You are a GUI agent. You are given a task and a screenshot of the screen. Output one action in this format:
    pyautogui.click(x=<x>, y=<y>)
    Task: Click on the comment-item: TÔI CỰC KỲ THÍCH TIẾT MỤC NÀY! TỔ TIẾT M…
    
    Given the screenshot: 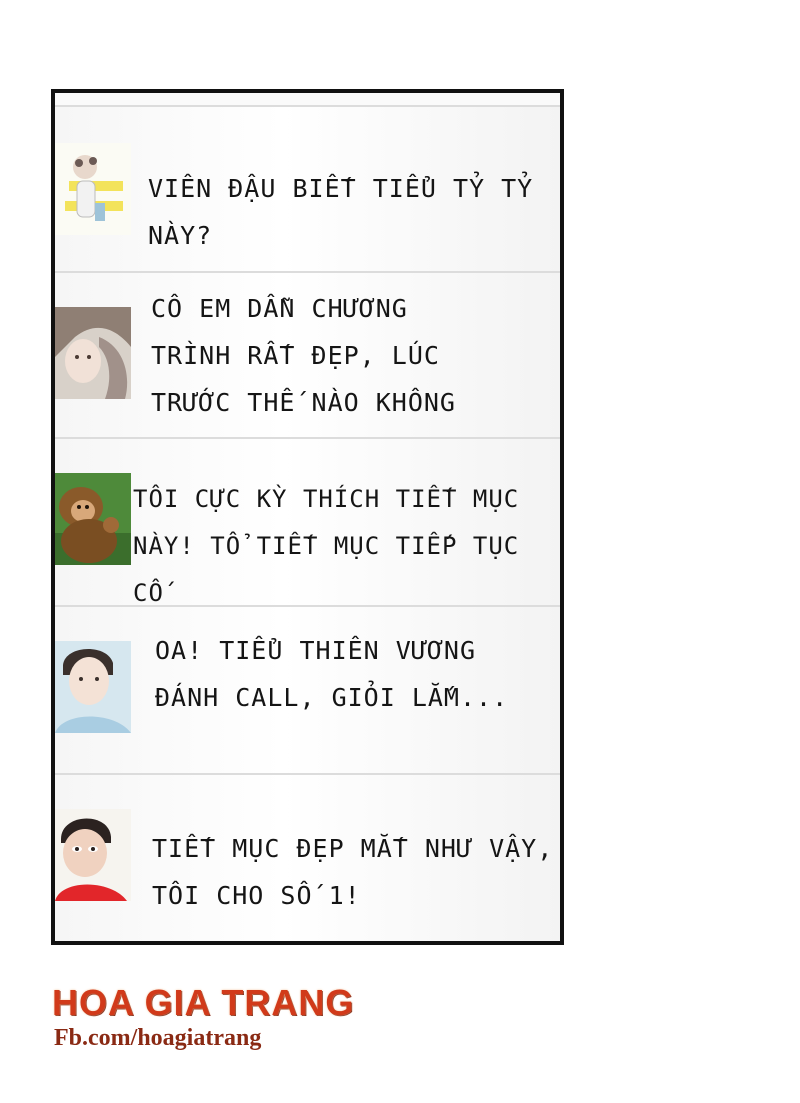 What is the action you would take?
    pyautogui.click(x=307, y=523)
    